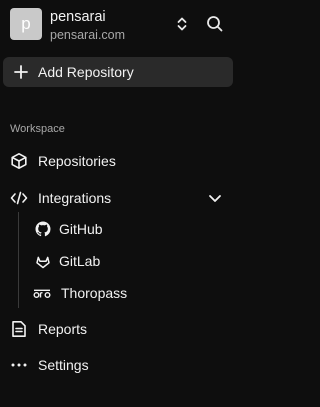 The height and width of the screenshot is (407, 320). Describe the element at coordinates (121, 198) in the screenshot. I see `nav-item-integrations: Integrations` at that location.